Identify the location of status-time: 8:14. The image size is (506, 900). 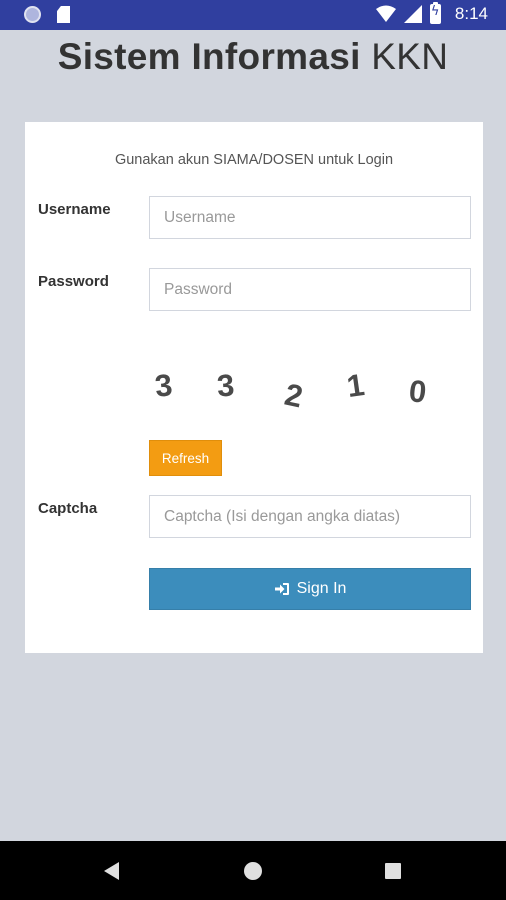
(471, 13).